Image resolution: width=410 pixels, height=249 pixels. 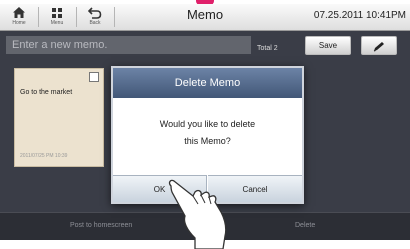 I want to click on total-label: Total, so click(x=264, y=48).